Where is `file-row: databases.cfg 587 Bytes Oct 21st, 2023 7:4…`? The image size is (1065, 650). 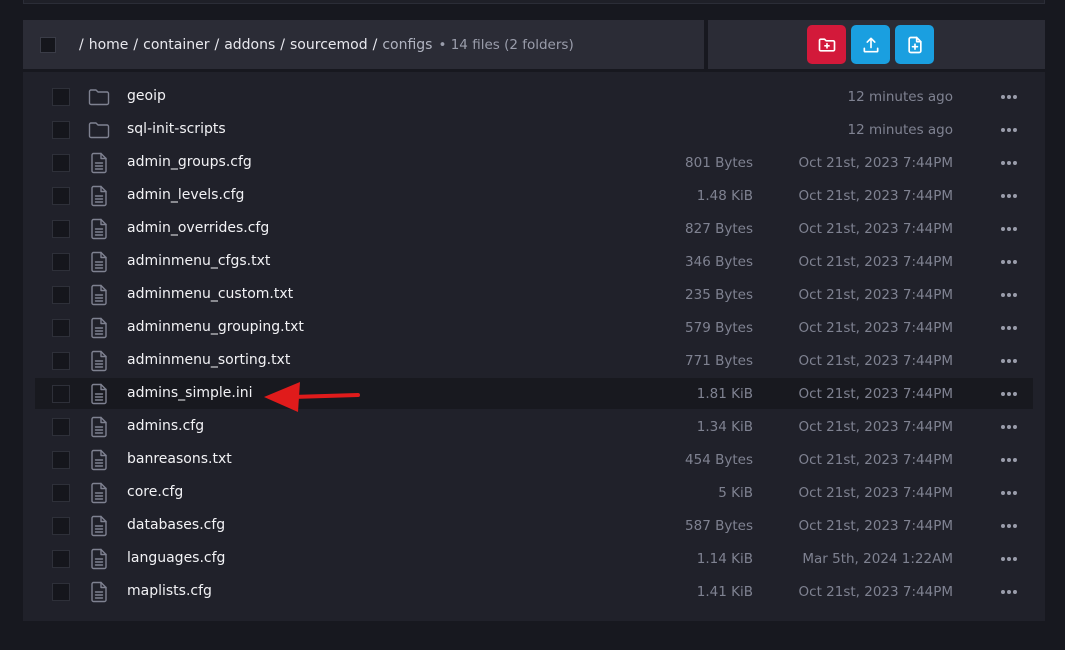
file-row: databases.cfg 587 Bytes Oct 21st, 2023 7:4… is located at coordinates (534, 525).